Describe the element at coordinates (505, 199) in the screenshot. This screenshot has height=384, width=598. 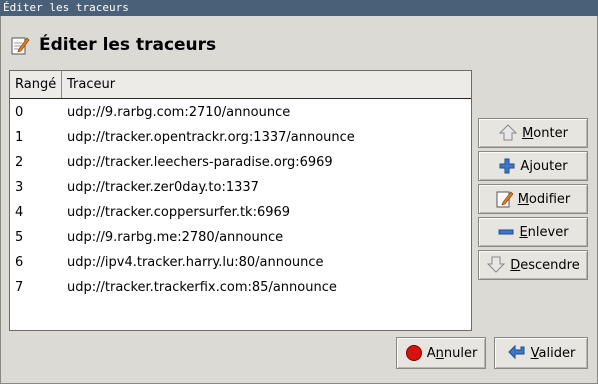
I see `edit-icon` at that location.